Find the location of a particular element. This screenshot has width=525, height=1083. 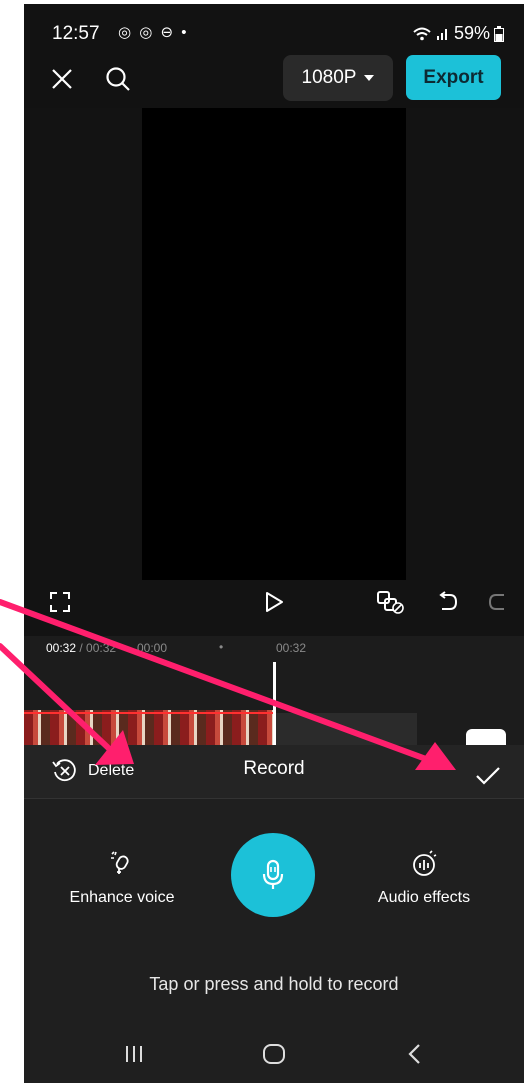

undo-button is located at coordinates (448, 602).